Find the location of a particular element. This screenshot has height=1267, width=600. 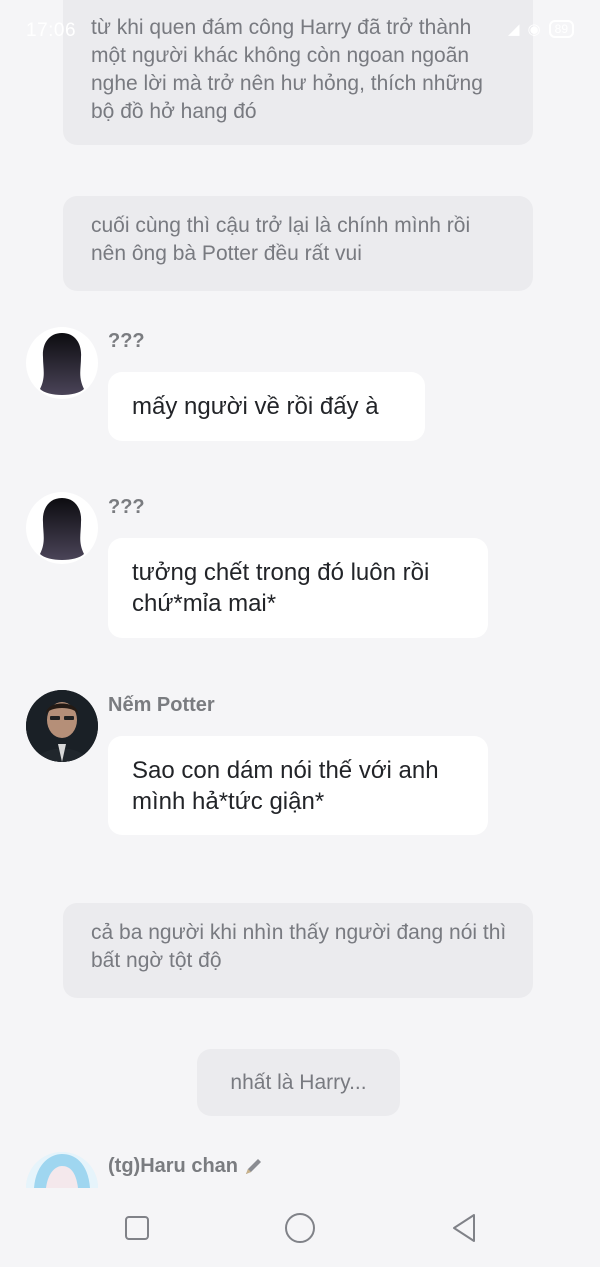

sender-name-row: (tg)Haru chan is located at coordinates (186, 1166).